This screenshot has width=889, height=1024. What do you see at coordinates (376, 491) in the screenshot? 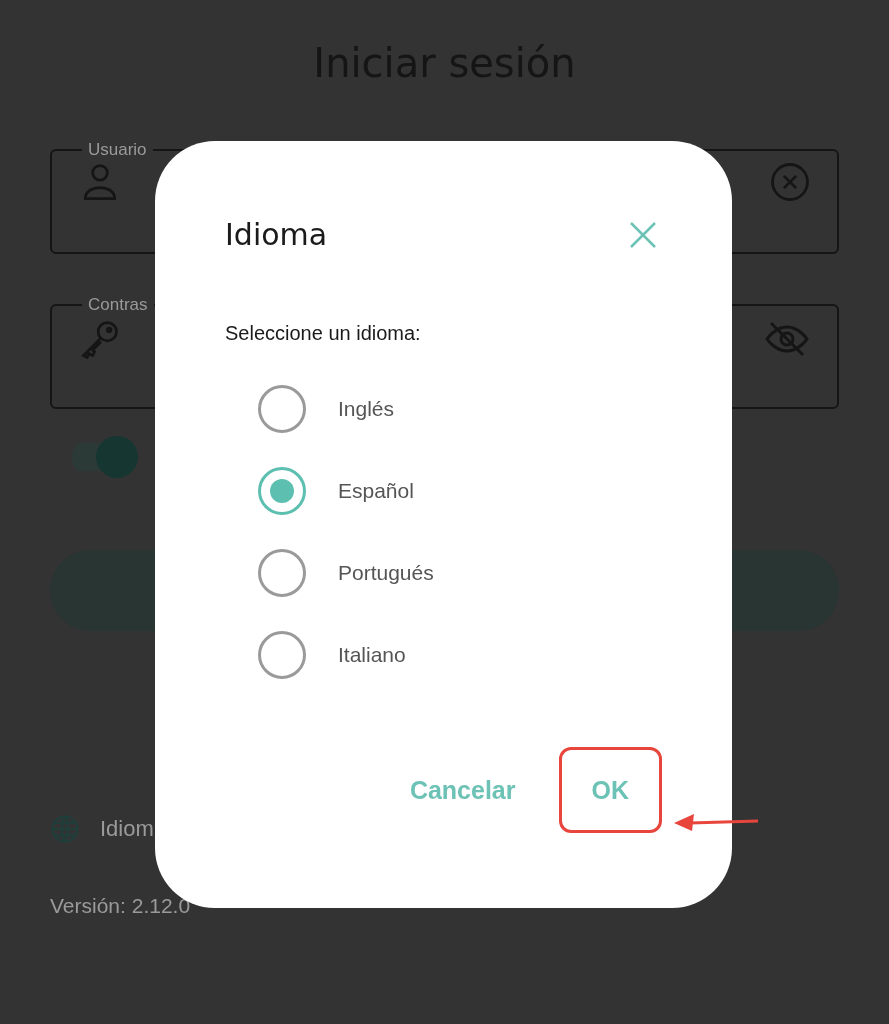
I see `option-label: Español` at bounding box center [376, 491].